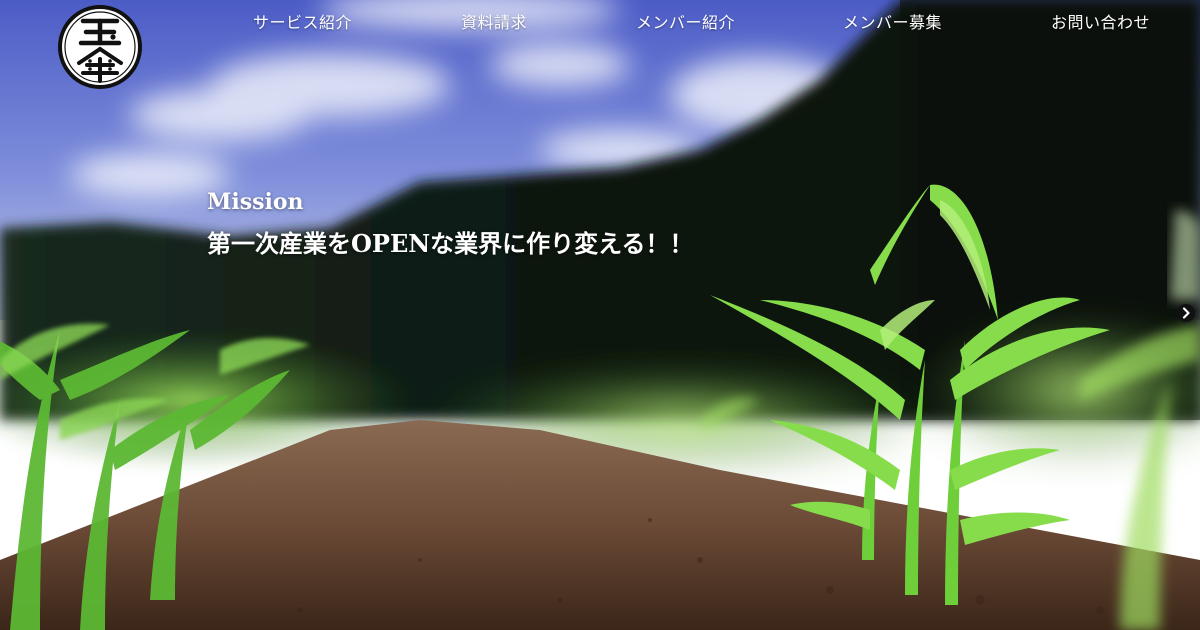 Image resolution: width=1200 pixels, height=630 pixels. I want to click on nav-item-recruiting: メンバー募集, so click(892, 21).